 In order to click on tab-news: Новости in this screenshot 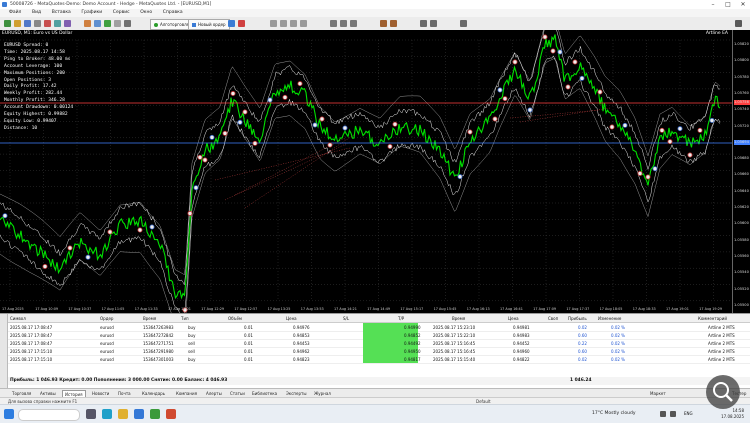, I will do `click(100, 393)`.